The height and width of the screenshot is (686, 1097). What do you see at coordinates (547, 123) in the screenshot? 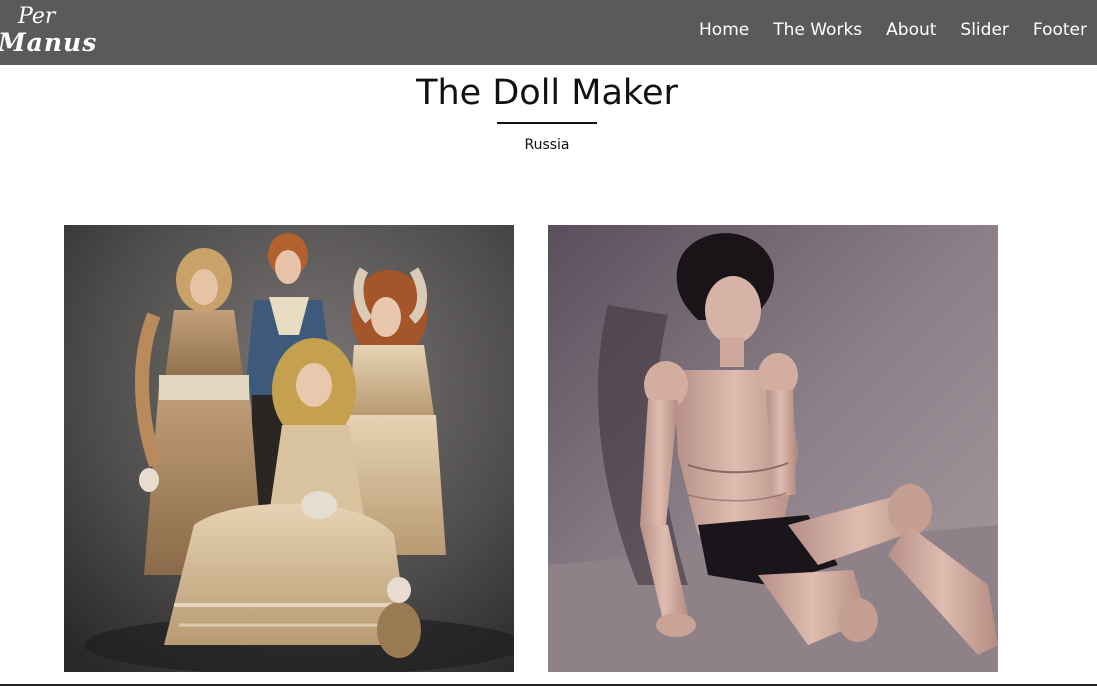
I see `title-divider` at bounding box center [547, 123].